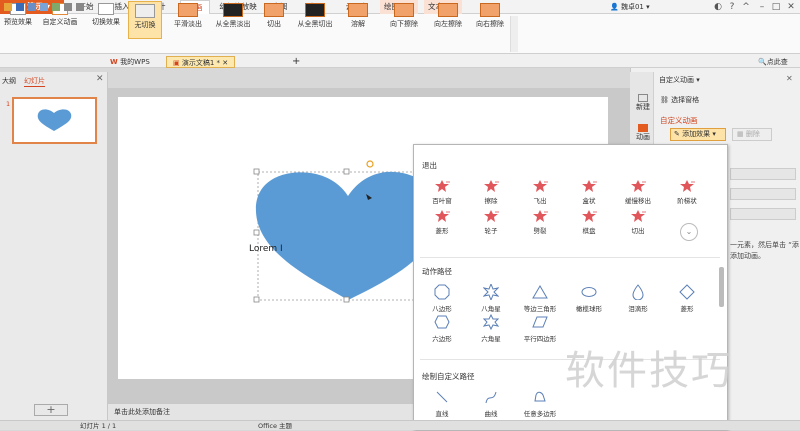 The height and width of the screenshot is (431, 800). What do you see at coordinates (34, 81) in the screenshot?
I see `tab-slides: 幻灯片` at bounding box center [34, 81].